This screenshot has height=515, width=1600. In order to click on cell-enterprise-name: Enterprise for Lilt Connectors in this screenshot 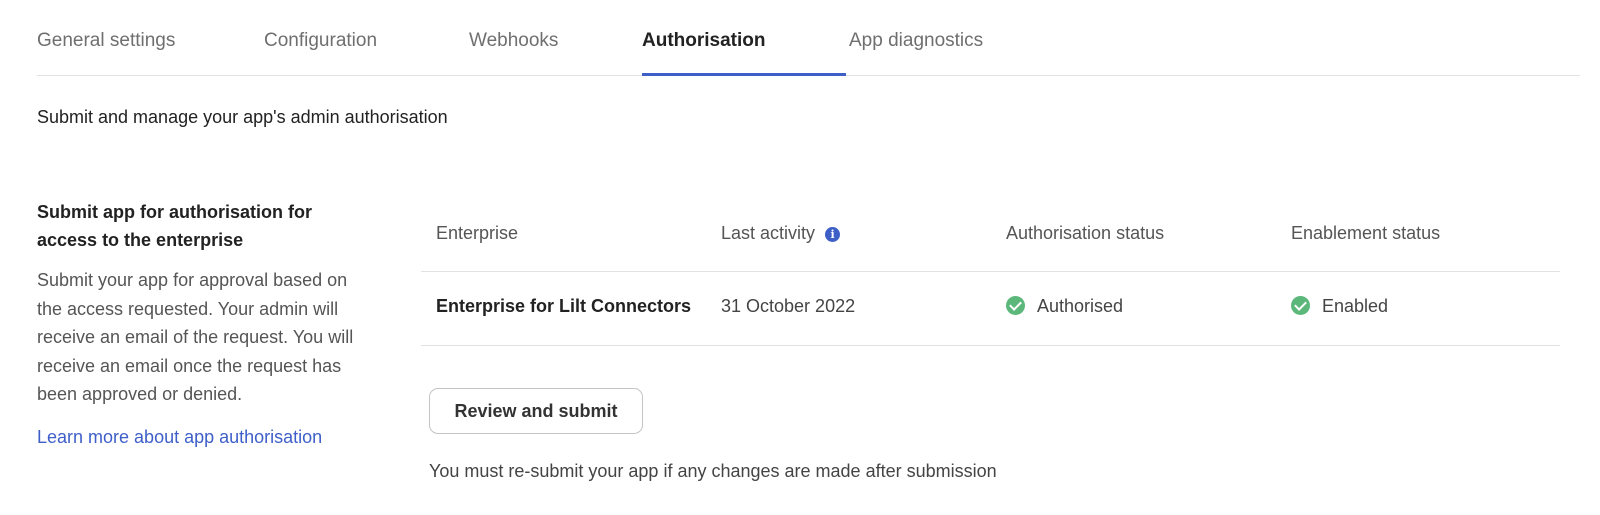, I will do `click(564, 306)`.